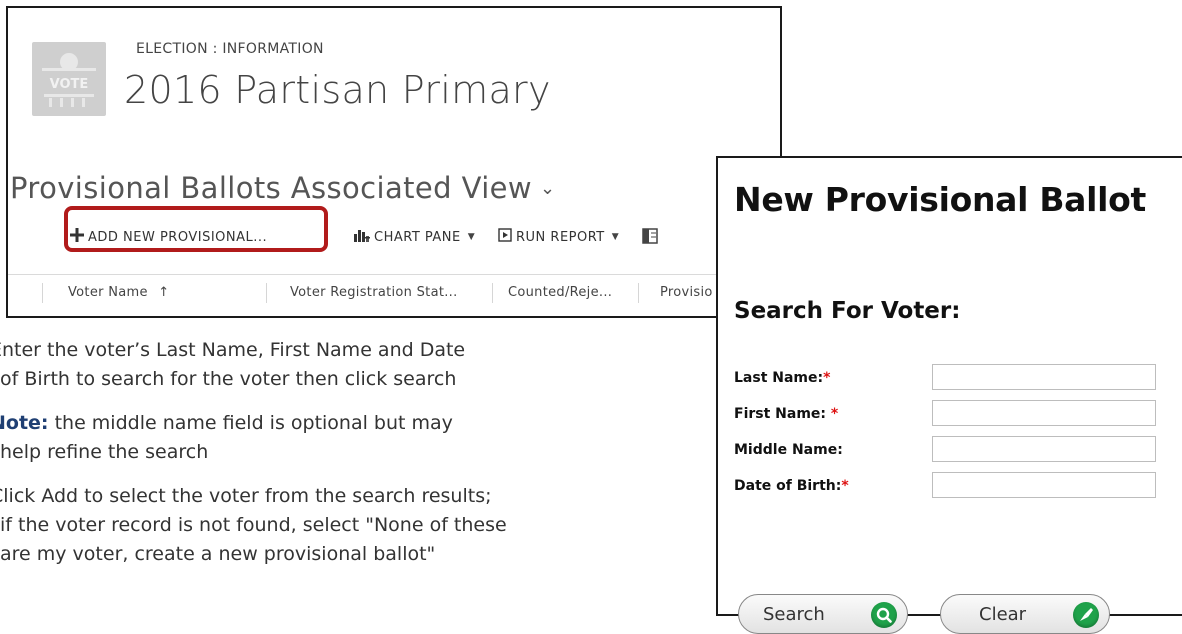 This screenshot has width=1182, height=634. I want to click on search-button: Search, so click(823, 614).